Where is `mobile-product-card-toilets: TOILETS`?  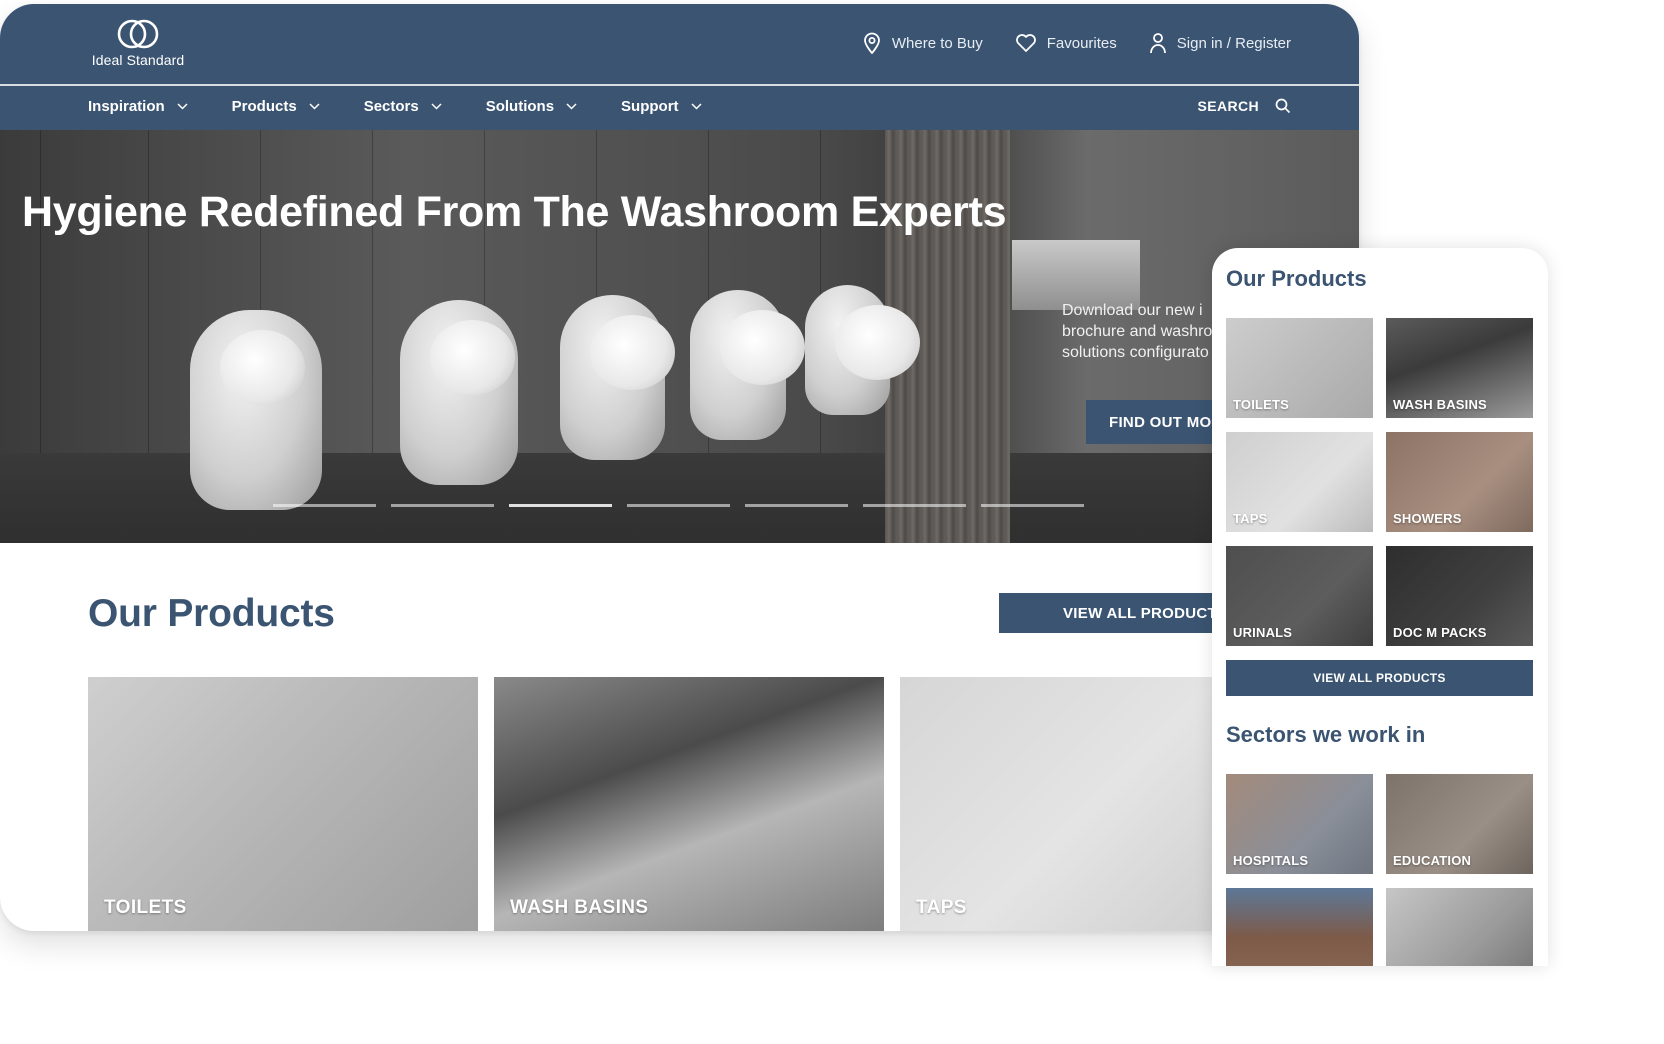
mobile-product-card-toilets: TOILETS is located at coordinates (1299, 368).